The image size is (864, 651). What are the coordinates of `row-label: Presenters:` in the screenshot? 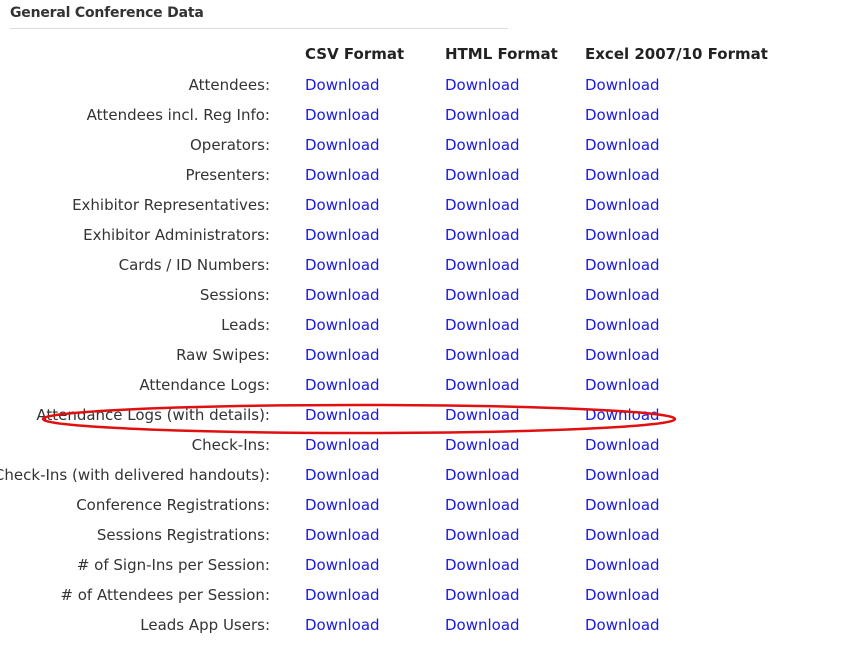 It's located at (227, 175).